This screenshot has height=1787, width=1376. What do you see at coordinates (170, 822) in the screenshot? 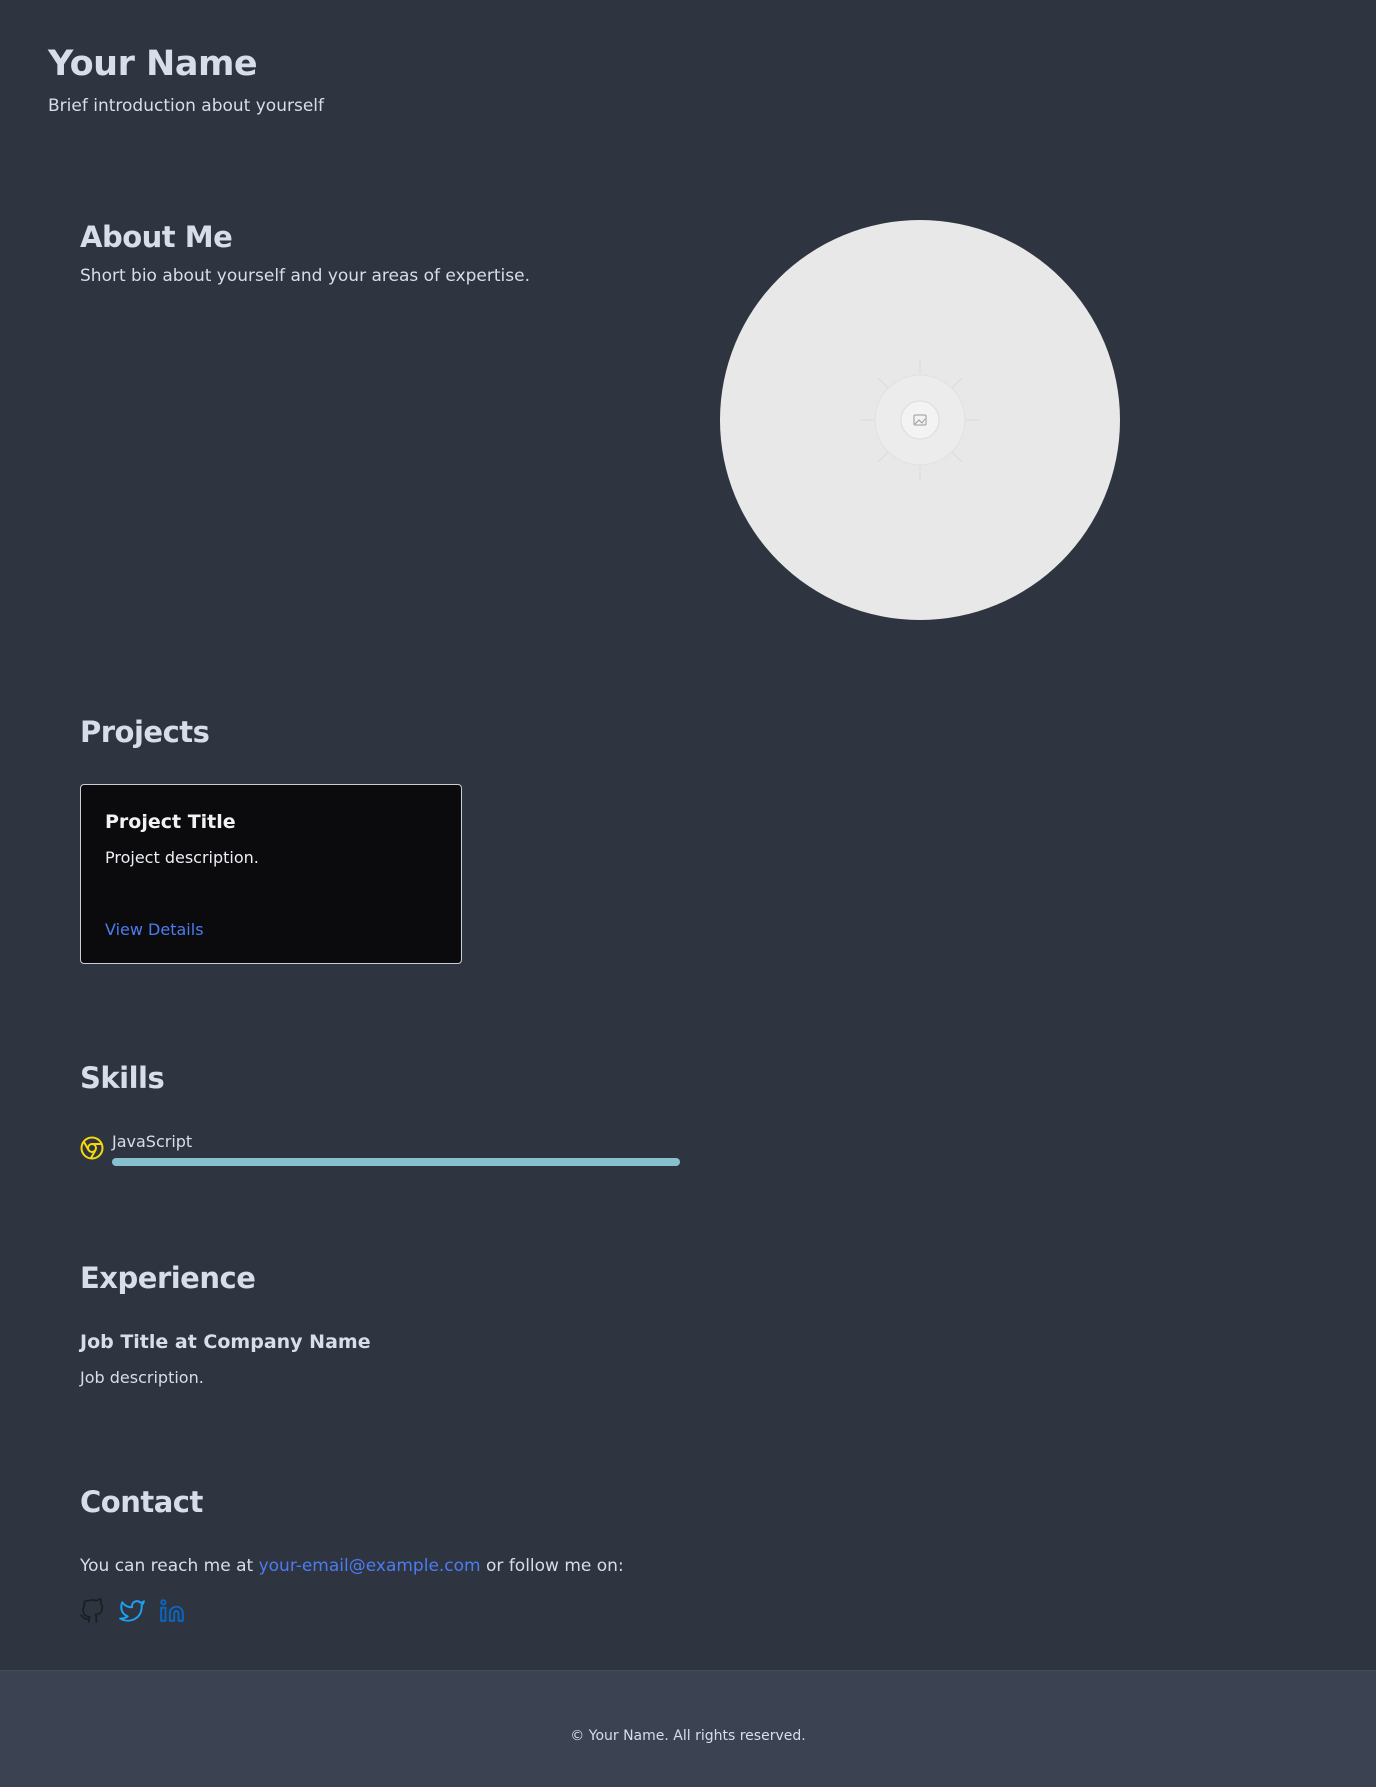
I see `project-title: Project Title` at bounding box center [170, 822].